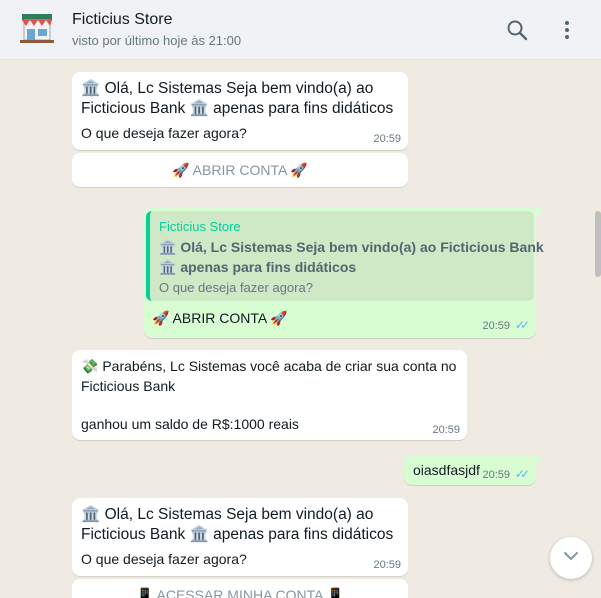 The image size is (601, 598). What do you see at coordinates (240, 170) in the screenshot?
I see `open-account-button: 🚀 ABRIR CONTA 🚀` at bounding box center [240, 170].